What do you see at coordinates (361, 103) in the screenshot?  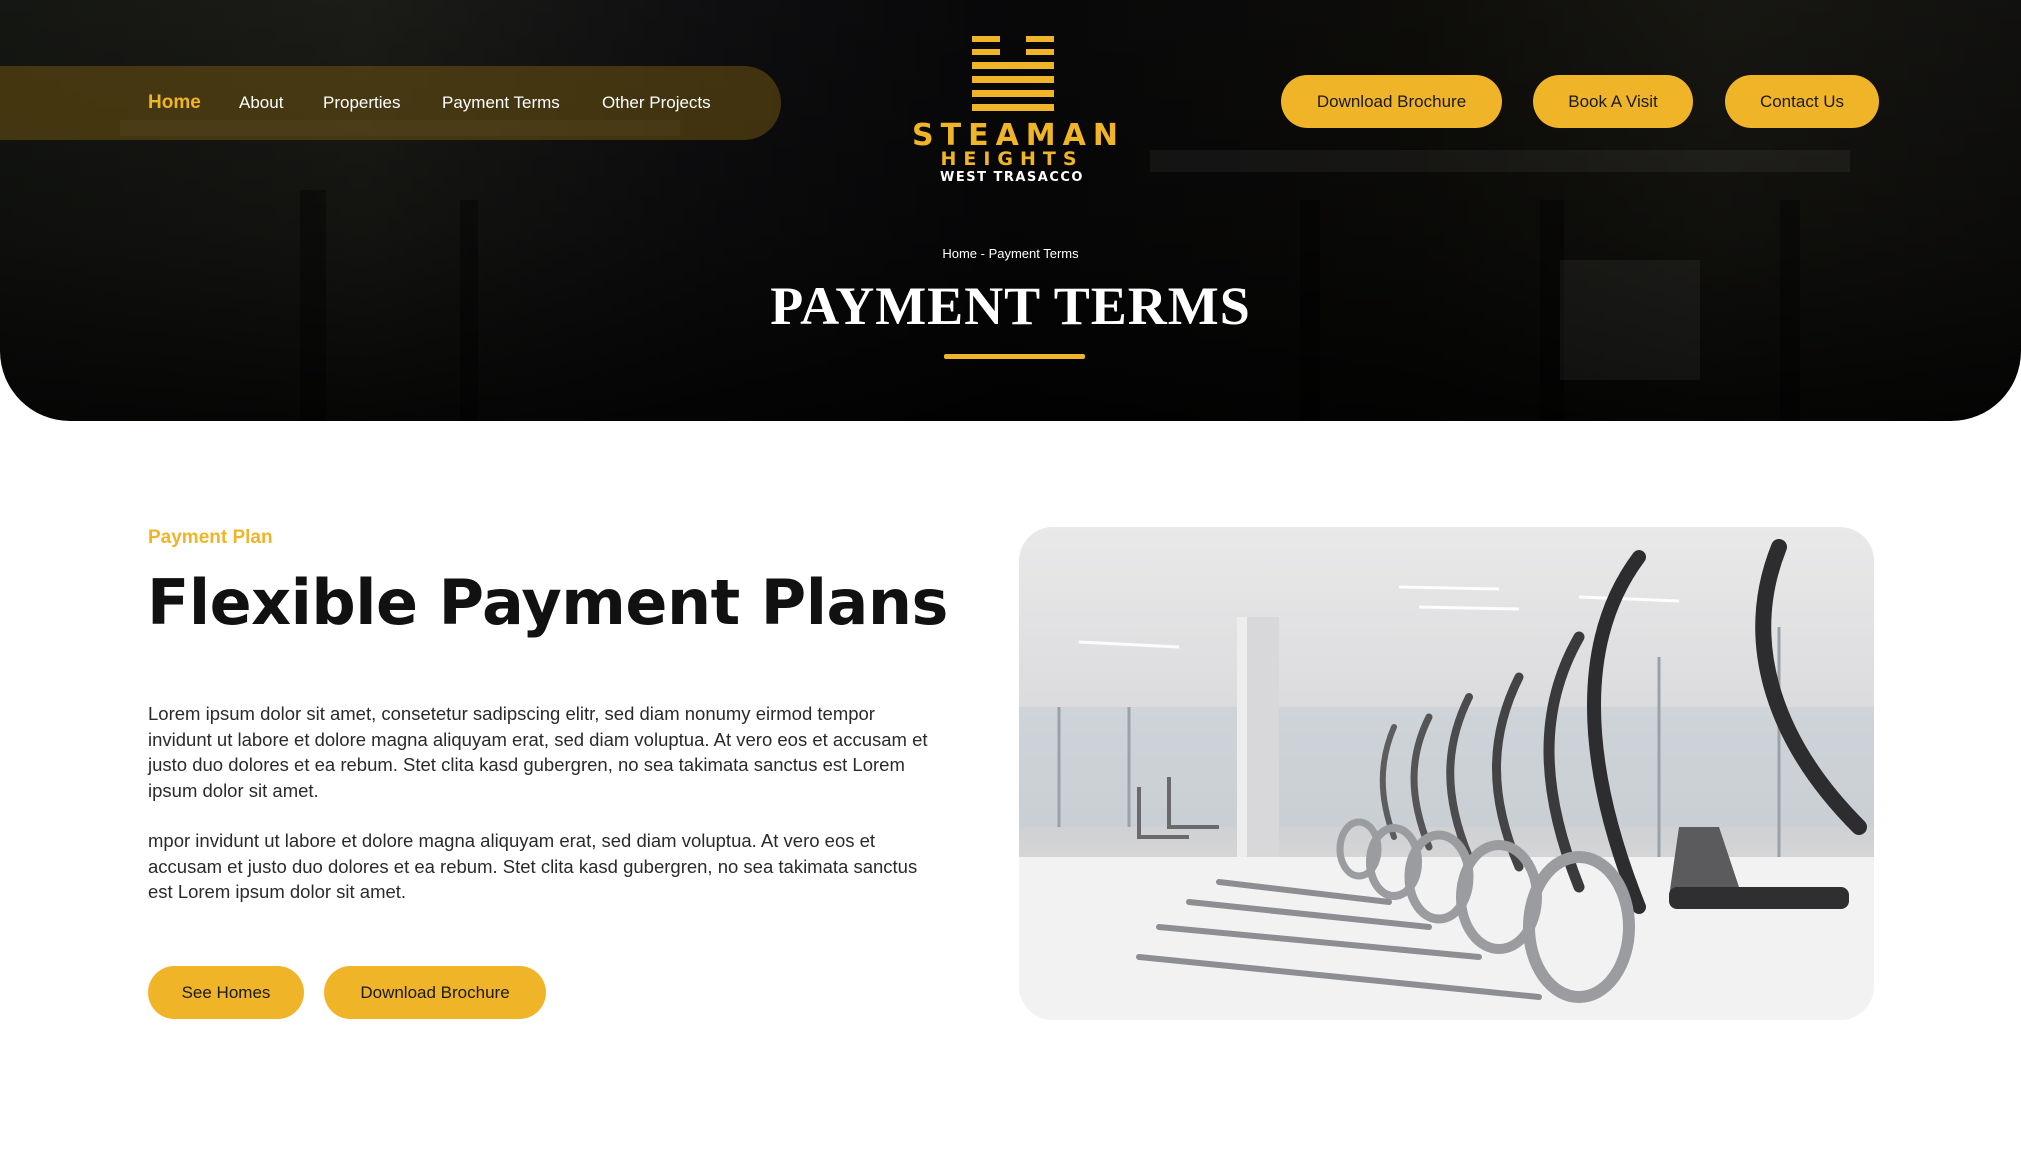 I see `nav-properties: Properties` at bounding box center [361, 103].